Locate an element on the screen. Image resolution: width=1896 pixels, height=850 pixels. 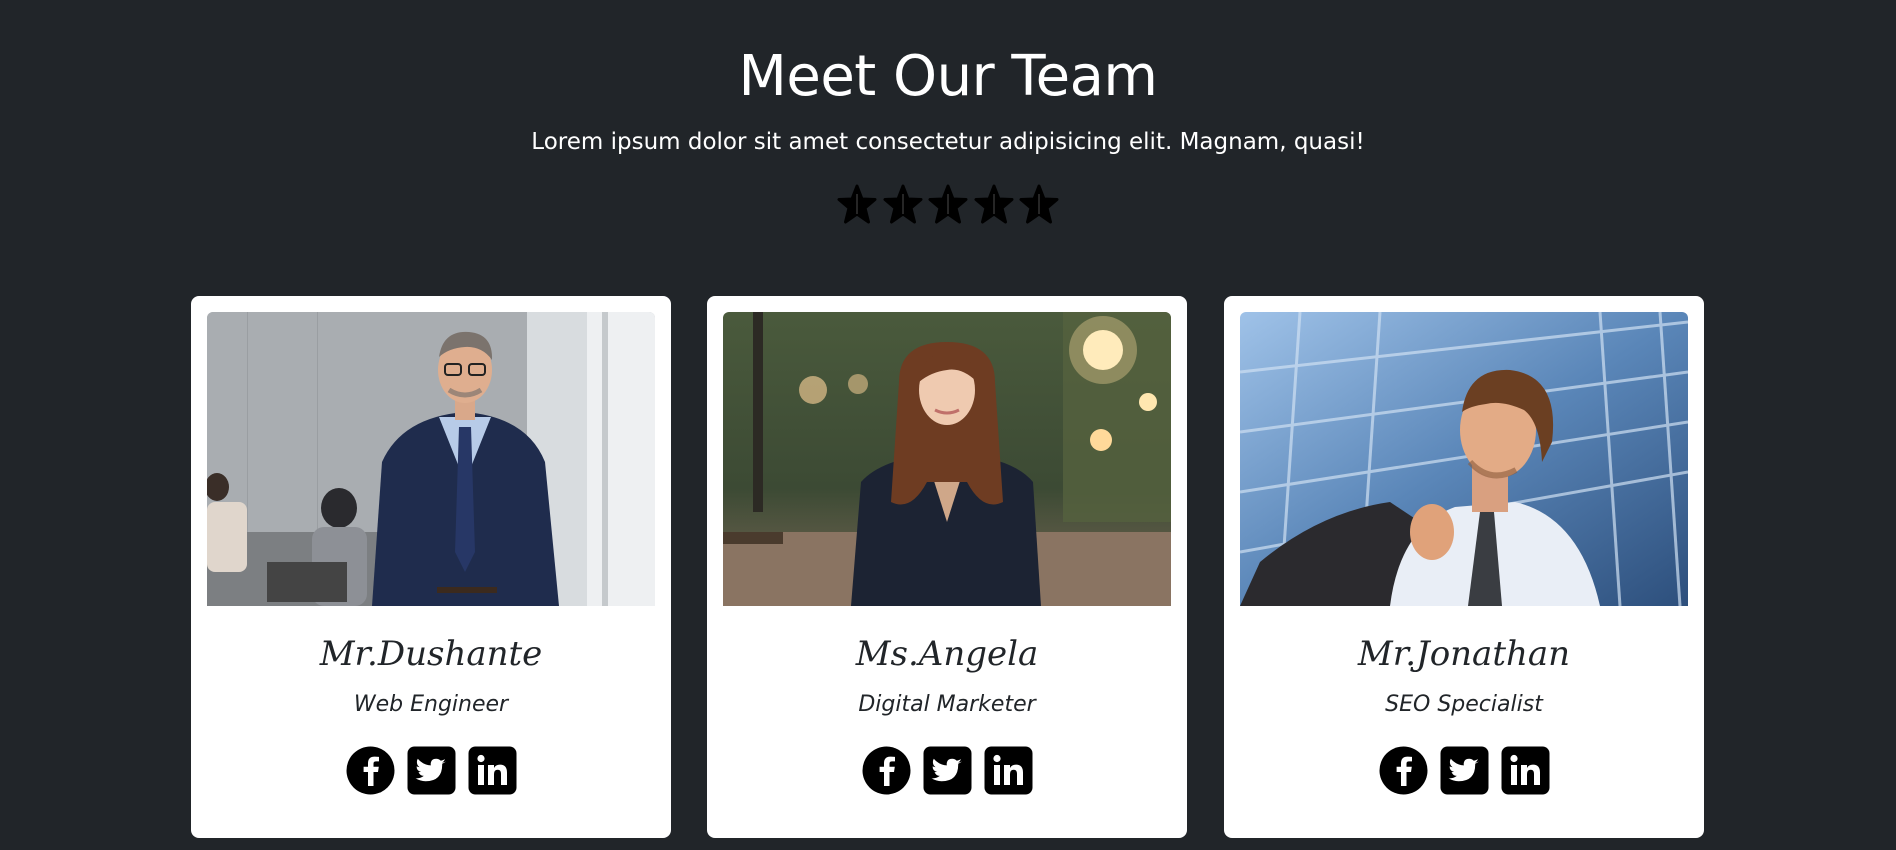
member-name: Mr.Dushante is located at coordinates (431, 654).